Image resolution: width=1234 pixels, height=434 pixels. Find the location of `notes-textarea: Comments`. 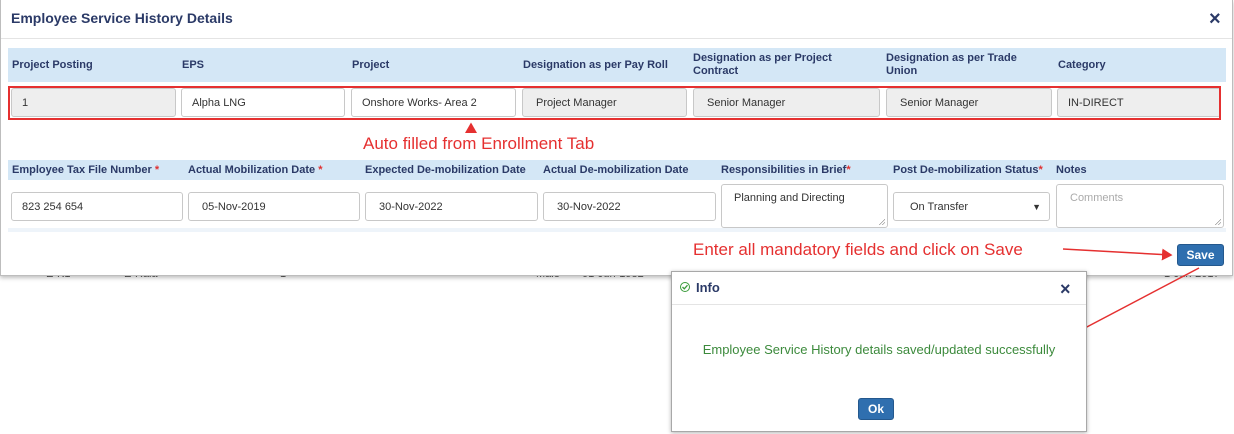

notes-textarea: Comments is located at coordinates (1140, 206).